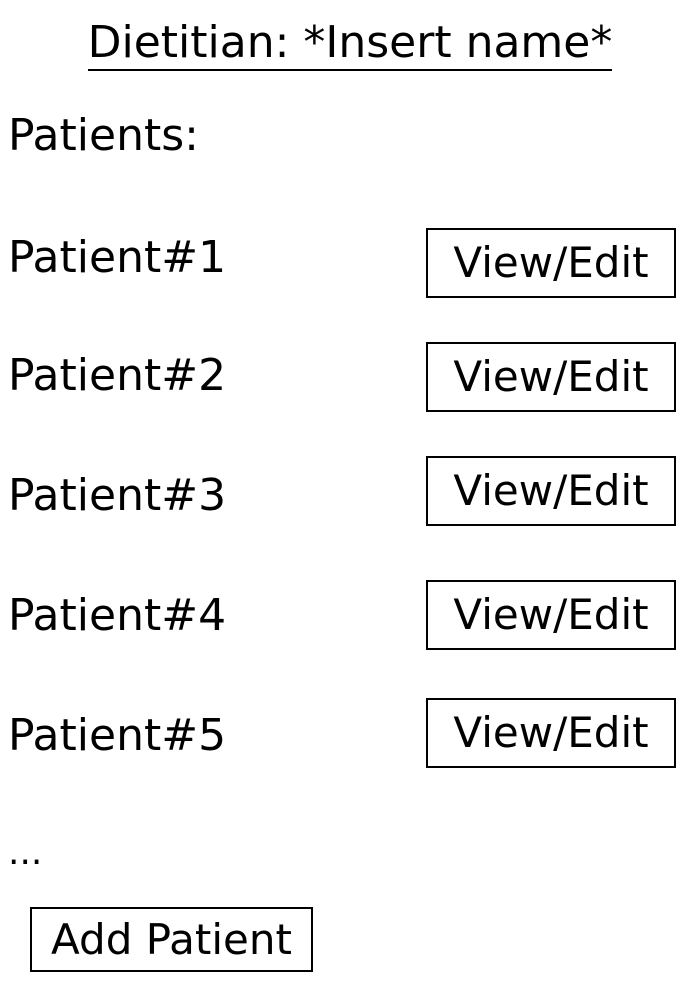  What do you see at coordinates (350, 501) in the screenshot?
I see `list-item: Patient#3 View/Edit` at bounding box center [350, 501].